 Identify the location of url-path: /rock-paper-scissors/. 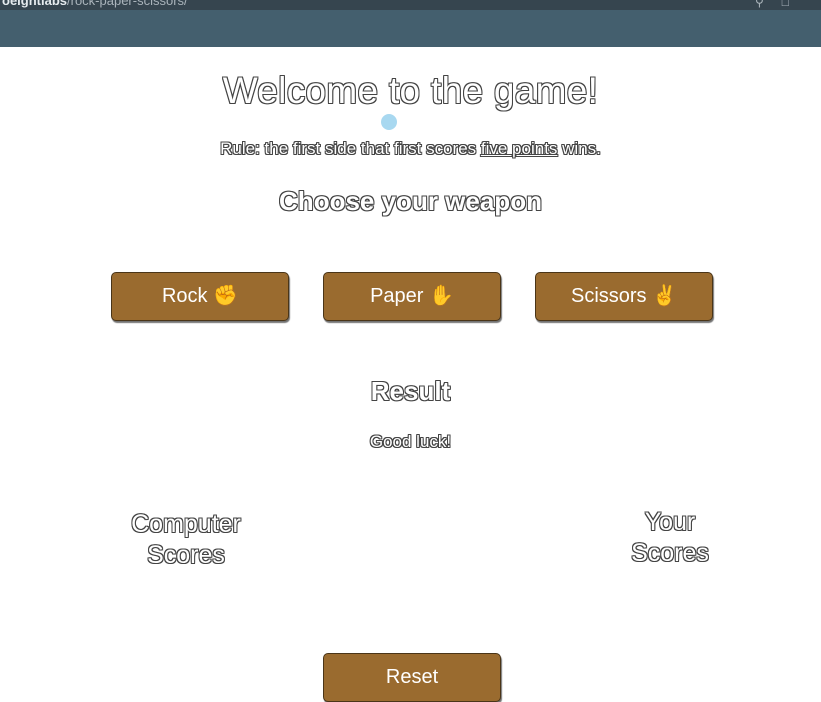
(127, 4).